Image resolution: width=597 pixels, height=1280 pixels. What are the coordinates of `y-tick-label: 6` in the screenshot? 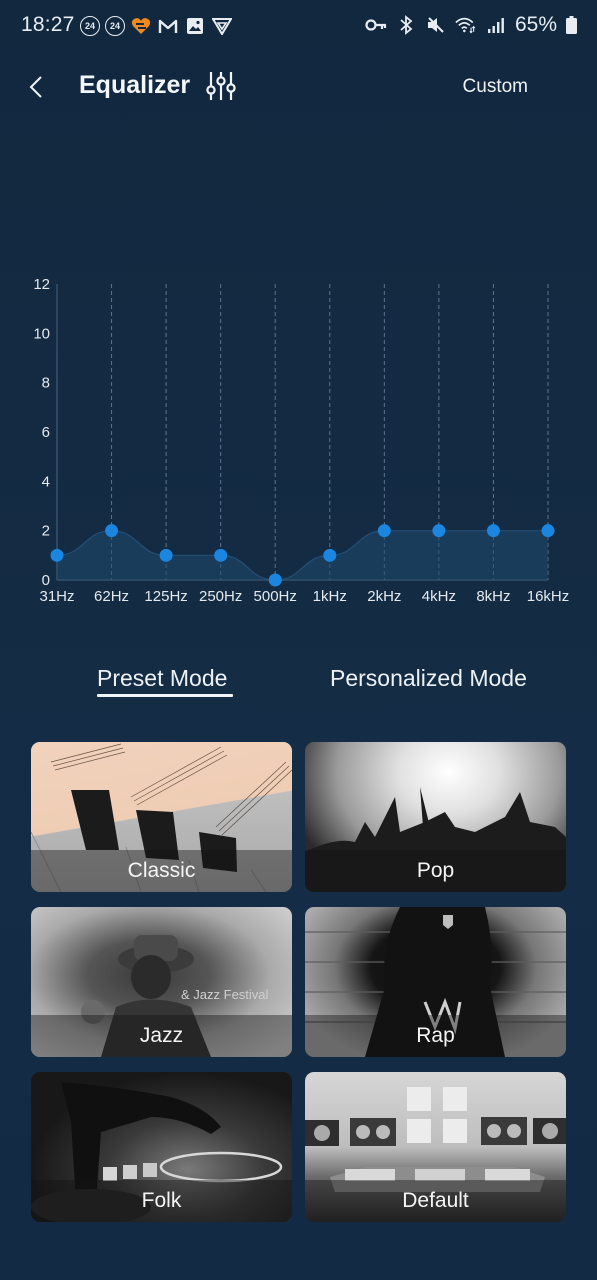 It's located at (46, 432).